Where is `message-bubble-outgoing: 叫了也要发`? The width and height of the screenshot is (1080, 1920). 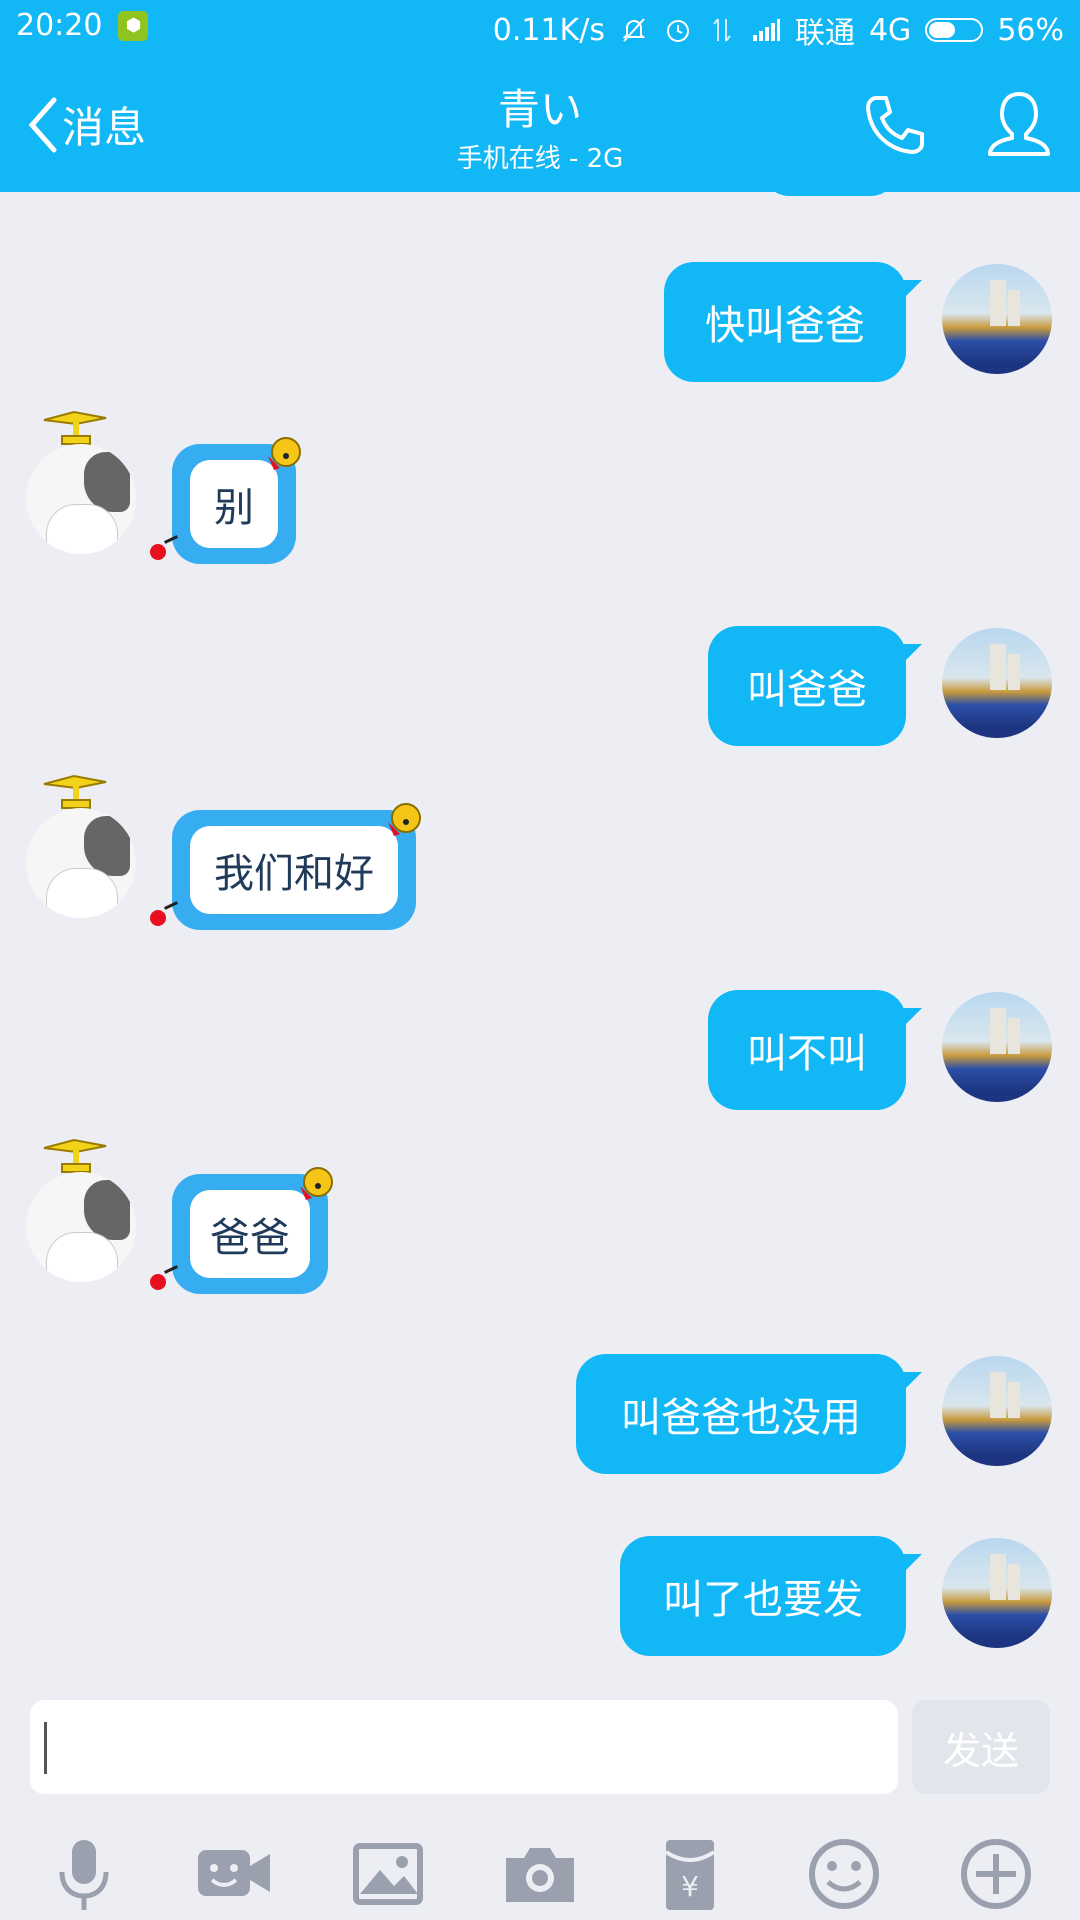 message-bubble-outgoing: 叫了也要发 is located at coordinates (771, 1596).